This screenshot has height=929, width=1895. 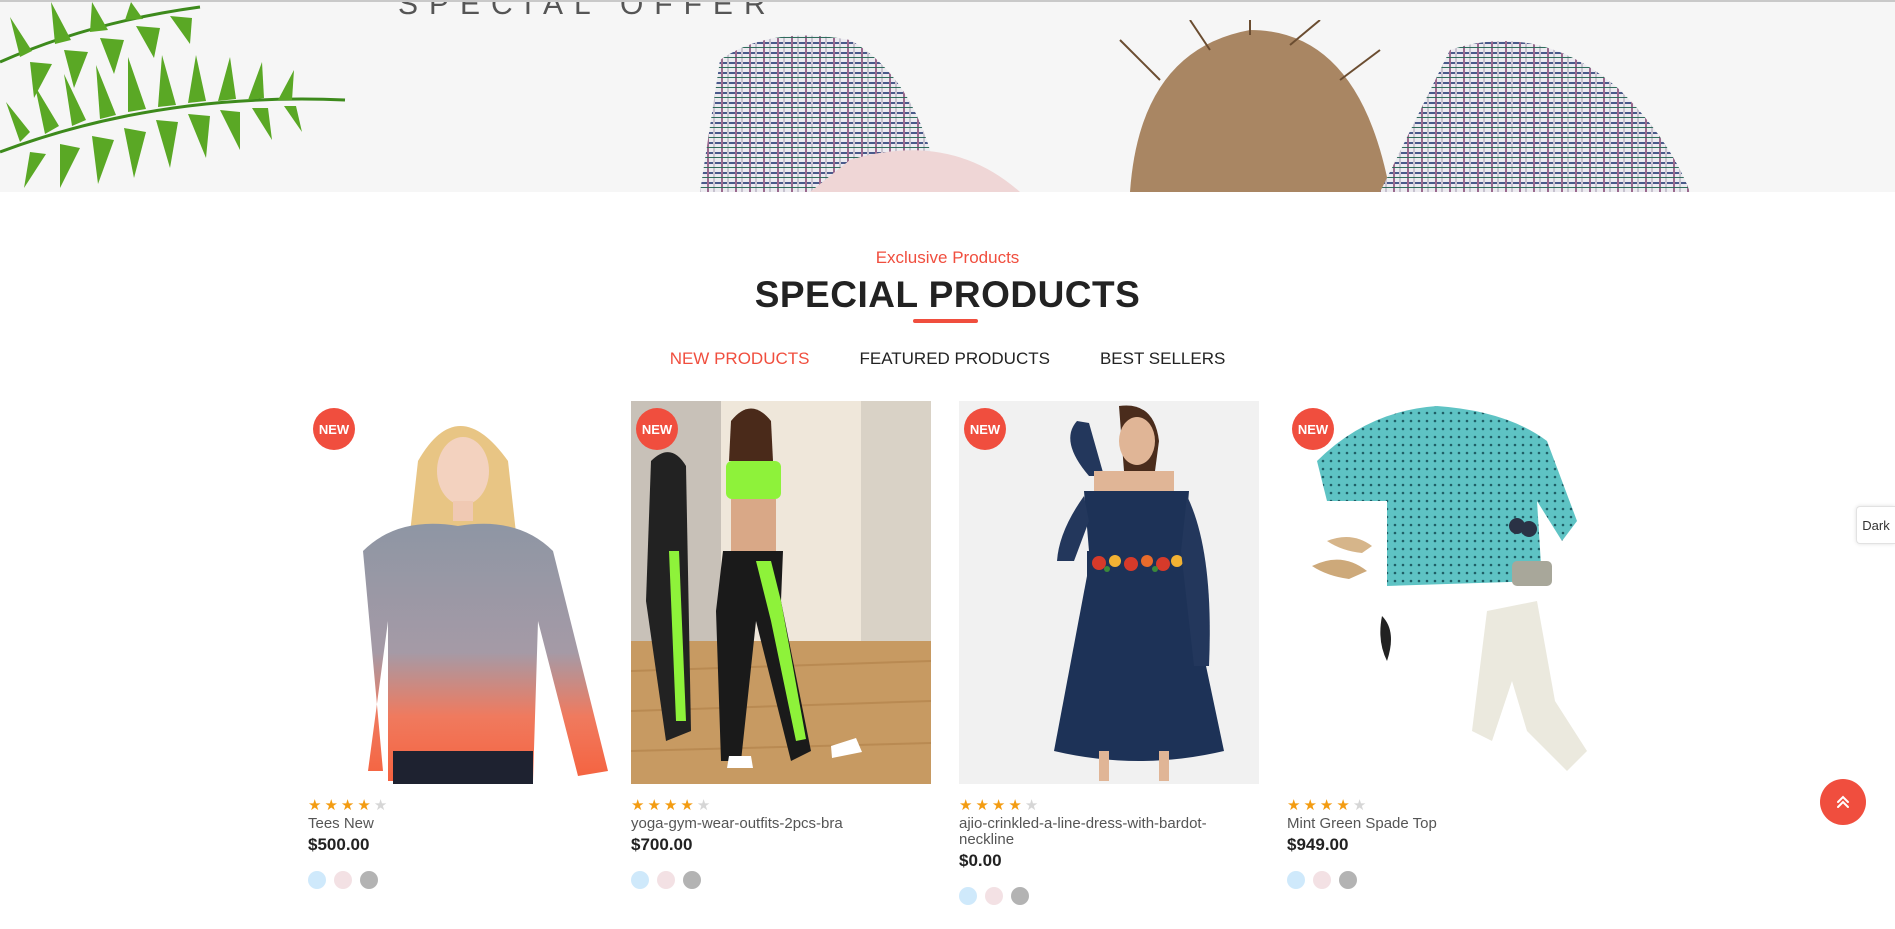 I want to click on fern-leaf-image, so click(x=173, y=95).